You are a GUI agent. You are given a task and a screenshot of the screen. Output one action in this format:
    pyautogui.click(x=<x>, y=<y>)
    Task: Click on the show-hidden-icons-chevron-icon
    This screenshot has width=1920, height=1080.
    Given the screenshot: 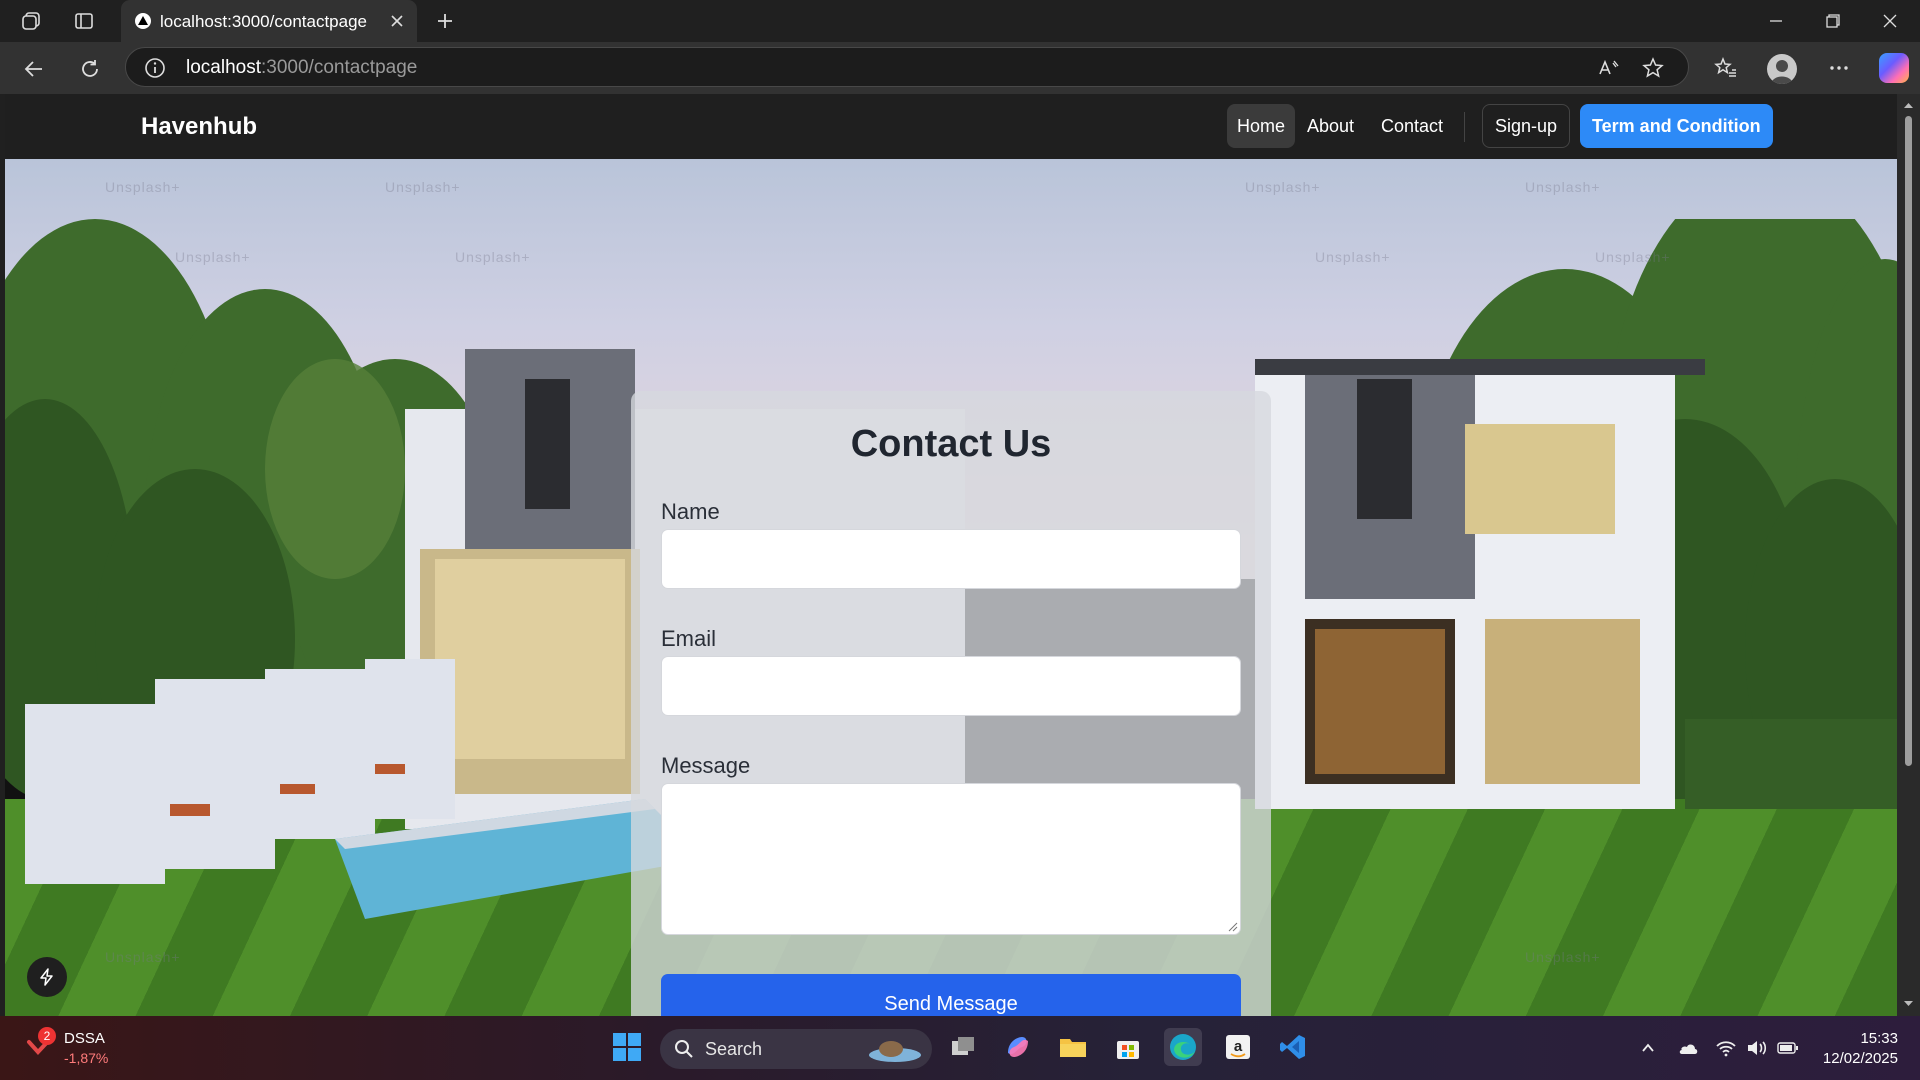 What is the action you would take?
    pyautogui.click(x=1648, y=1048)
    